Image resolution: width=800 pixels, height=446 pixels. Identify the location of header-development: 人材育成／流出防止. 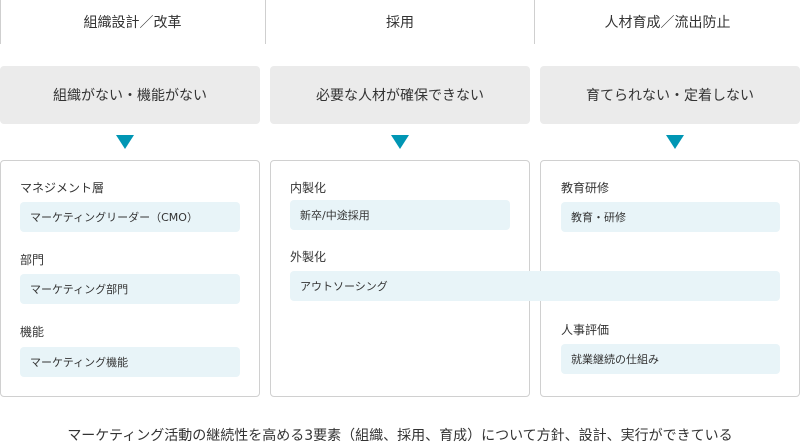
(667, 23).